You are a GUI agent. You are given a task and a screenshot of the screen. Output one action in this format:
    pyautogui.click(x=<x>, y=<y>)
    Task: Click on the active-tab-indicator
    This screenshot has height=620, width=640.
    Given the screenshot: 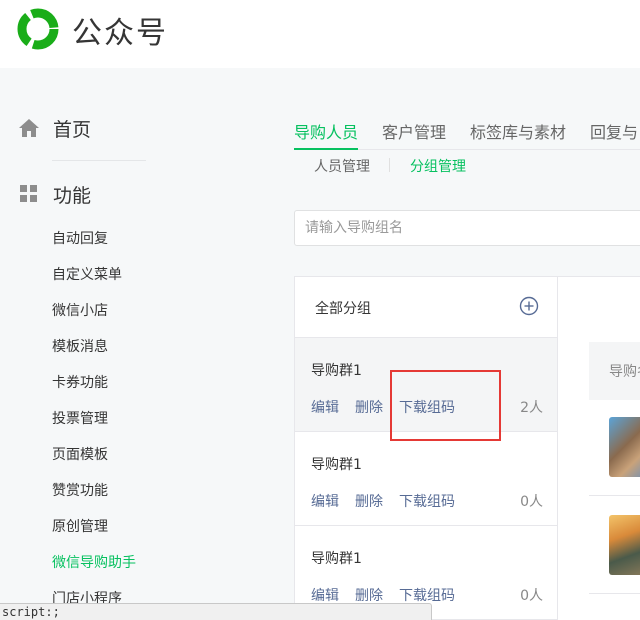 What is the action you would take?
    pyautogui.click(x=326, y=149)
    